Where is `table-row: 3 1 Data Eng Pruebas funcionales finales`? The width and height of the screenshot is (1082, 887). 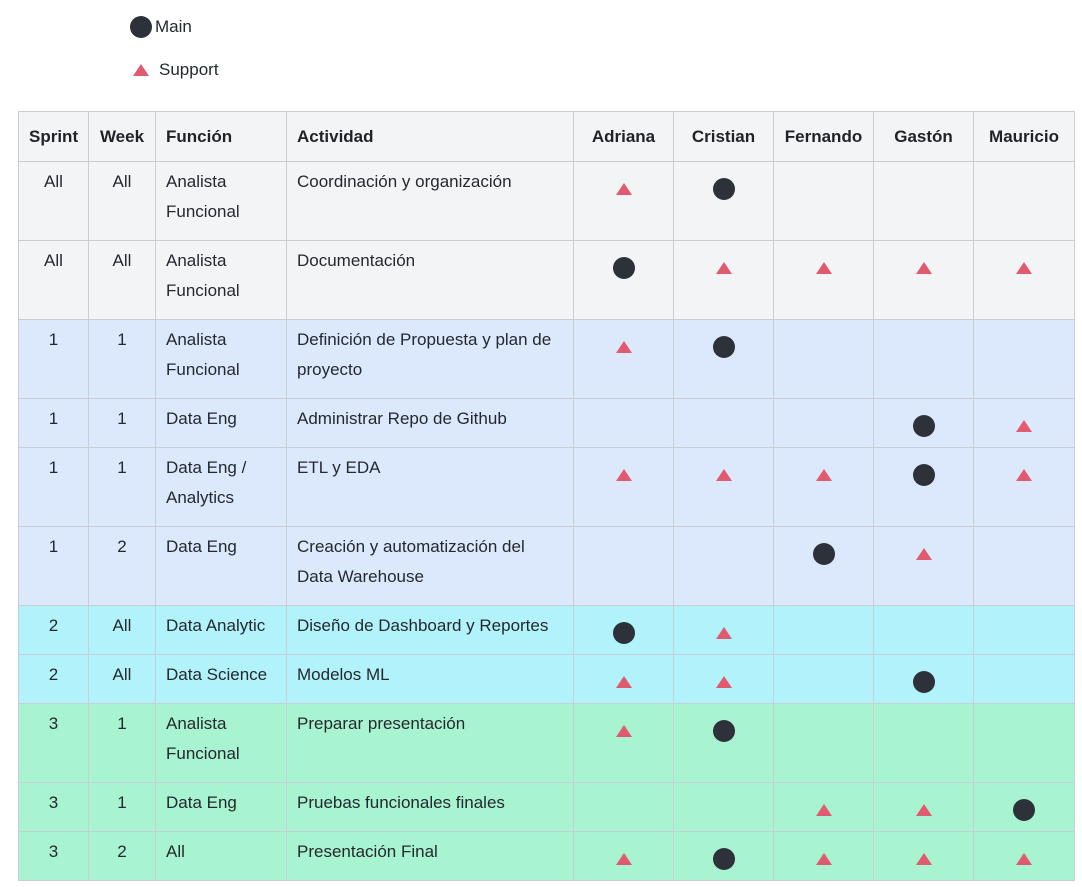
table-row: 3 1 Data Eng Pruebas funcionales finales is located at coordinates (546, 807).